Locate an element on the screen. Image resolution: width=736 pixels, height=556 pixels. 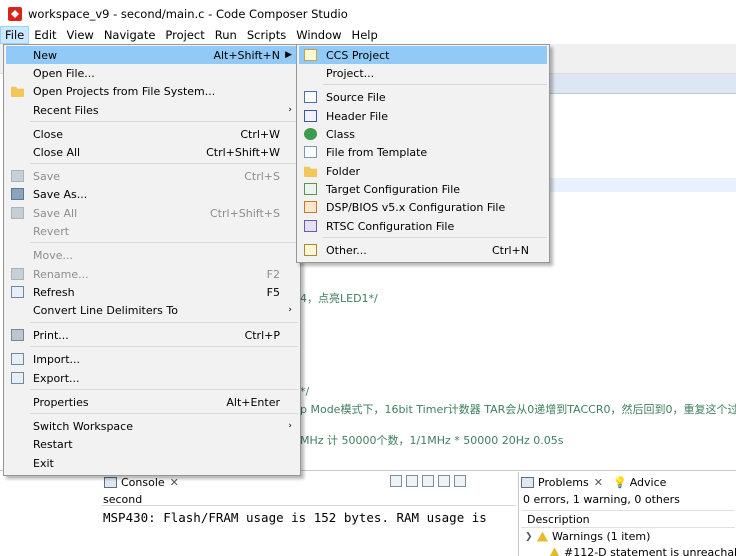
menu-item-label: Properties is located at coordinates (61, 402).